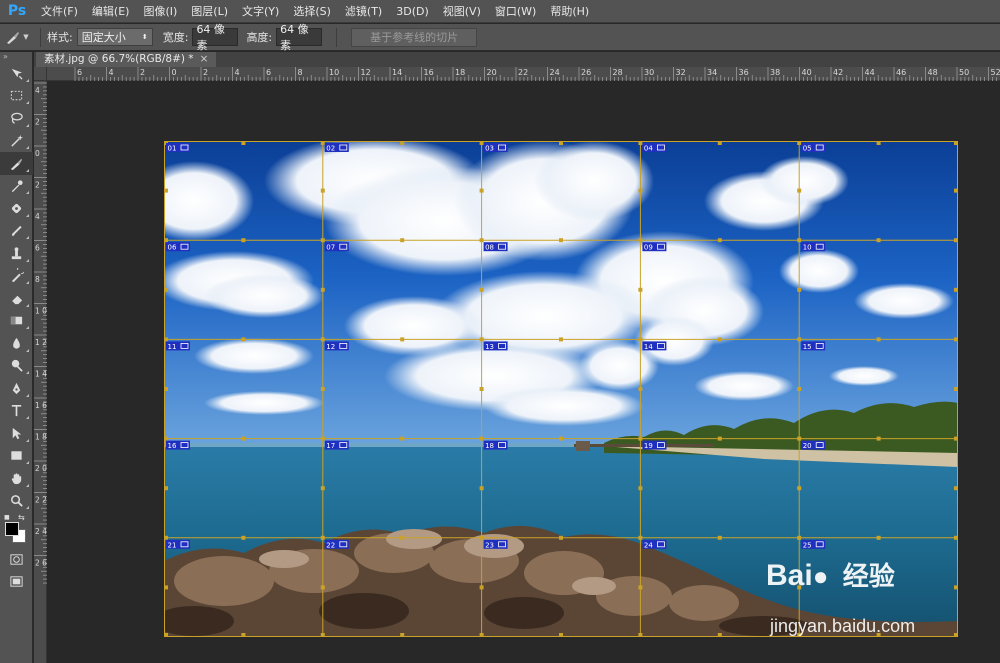  What do you see at coordinates (336, 544) in the screenshot?
I see `slice-badge: 22` at bounding box center [336, 544].